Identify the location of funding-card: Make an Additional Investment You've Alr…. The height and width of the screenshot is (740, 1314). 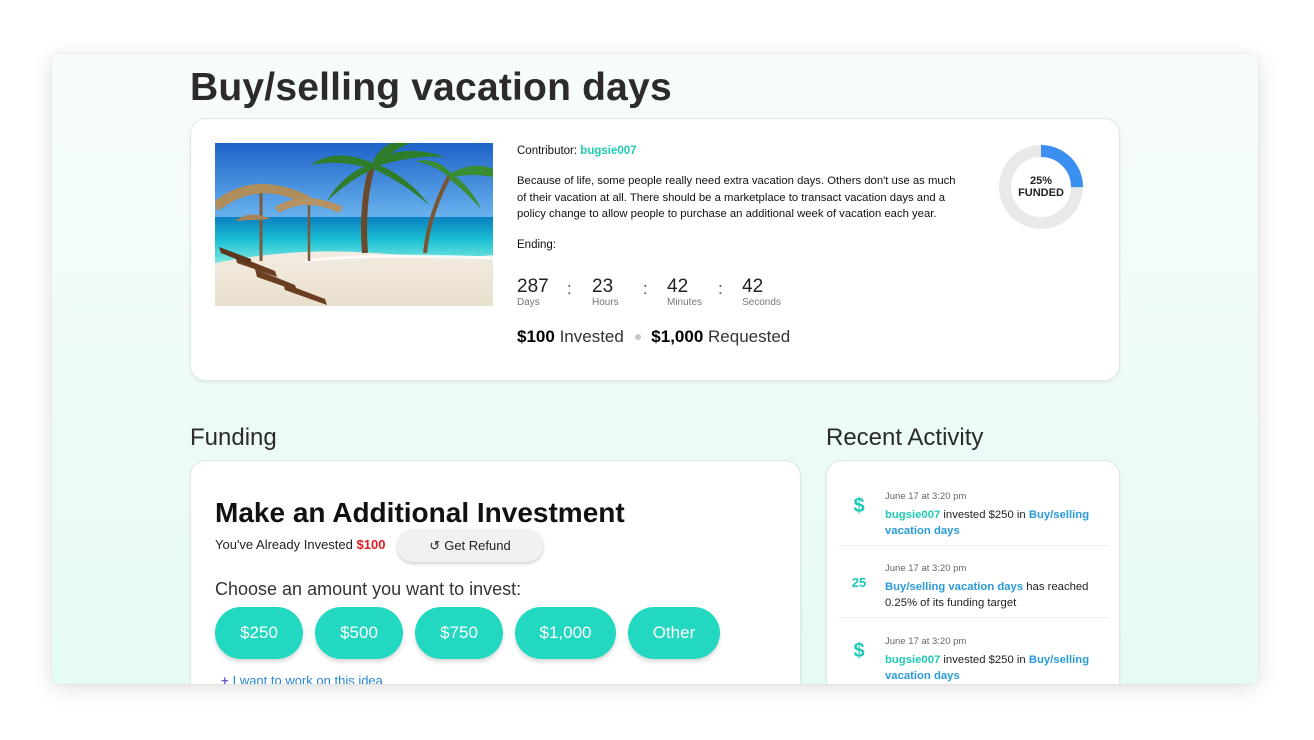
(495, 572).